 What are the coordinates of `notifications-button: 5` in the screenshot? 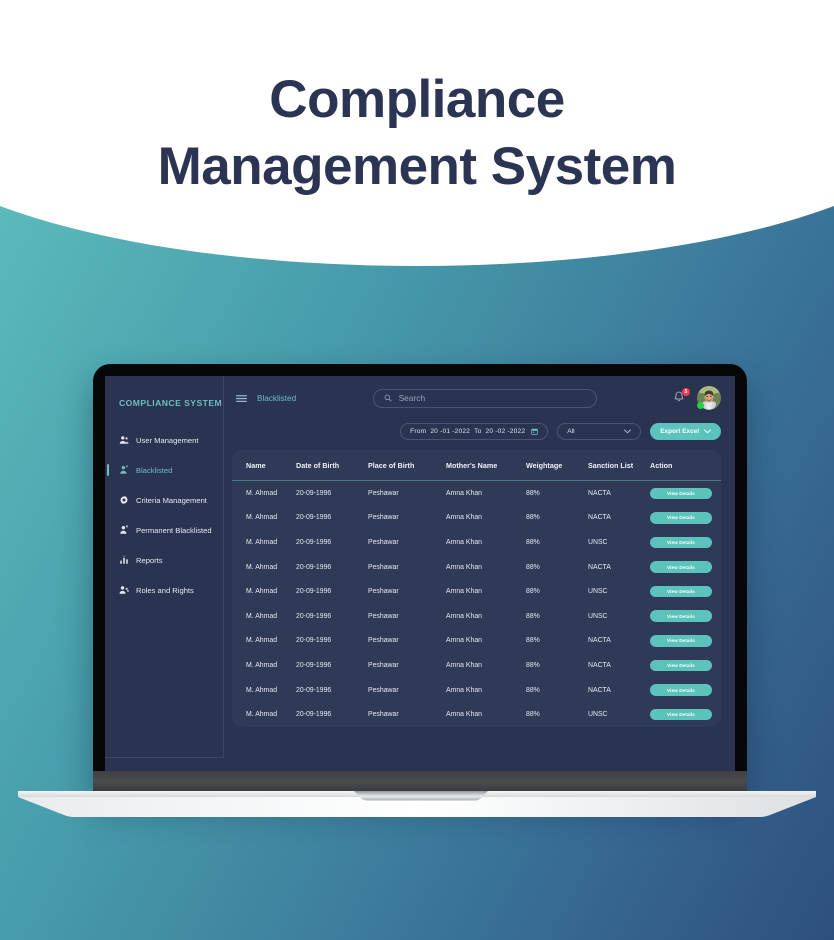 It's located at (681, 396).